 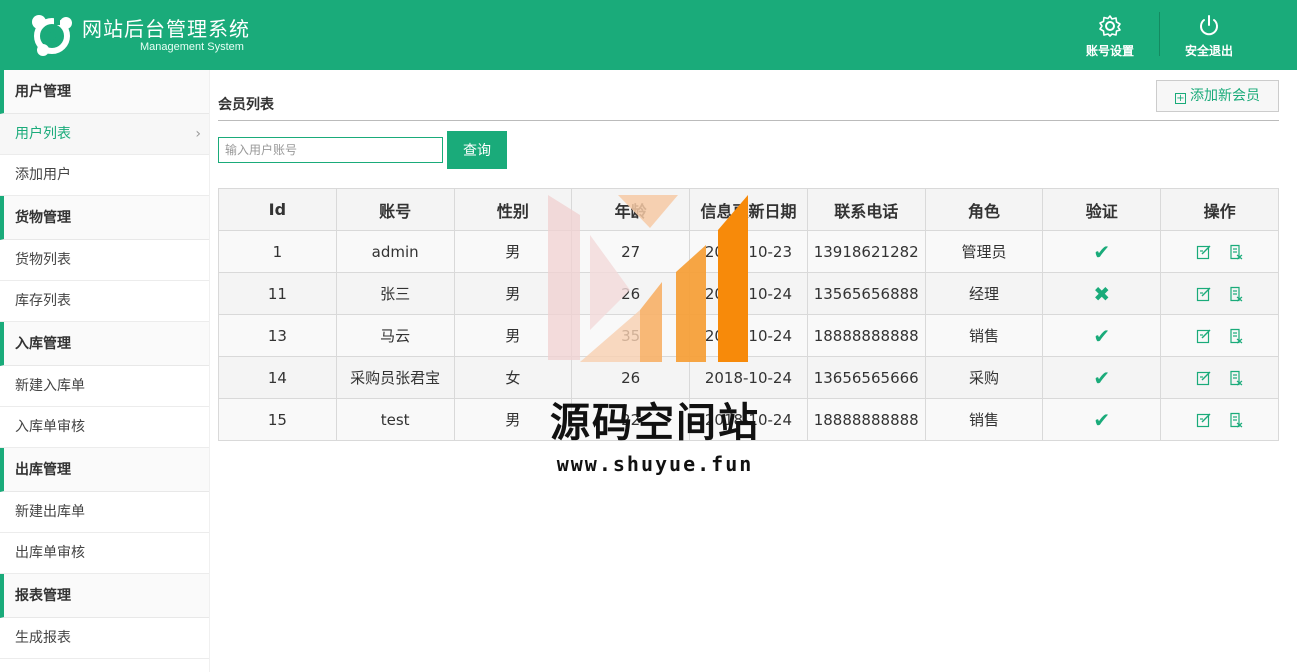 I want to click on table-row: 15 test 男 22 2018-10-24 18888888888 销售 ✔, so click(x=748, y=419).